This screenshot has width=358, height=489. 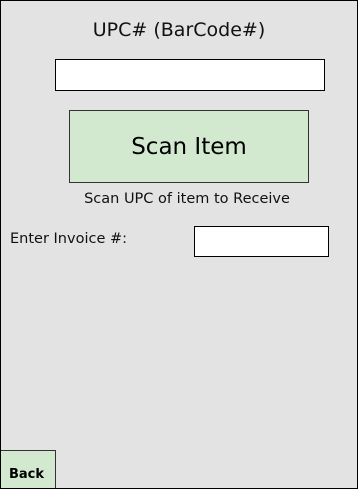 What do you see at coordinates (69, 239) in the screenshot?
I see `invoice-label: Enter Invoice #:` at bounding box center [69, 239].